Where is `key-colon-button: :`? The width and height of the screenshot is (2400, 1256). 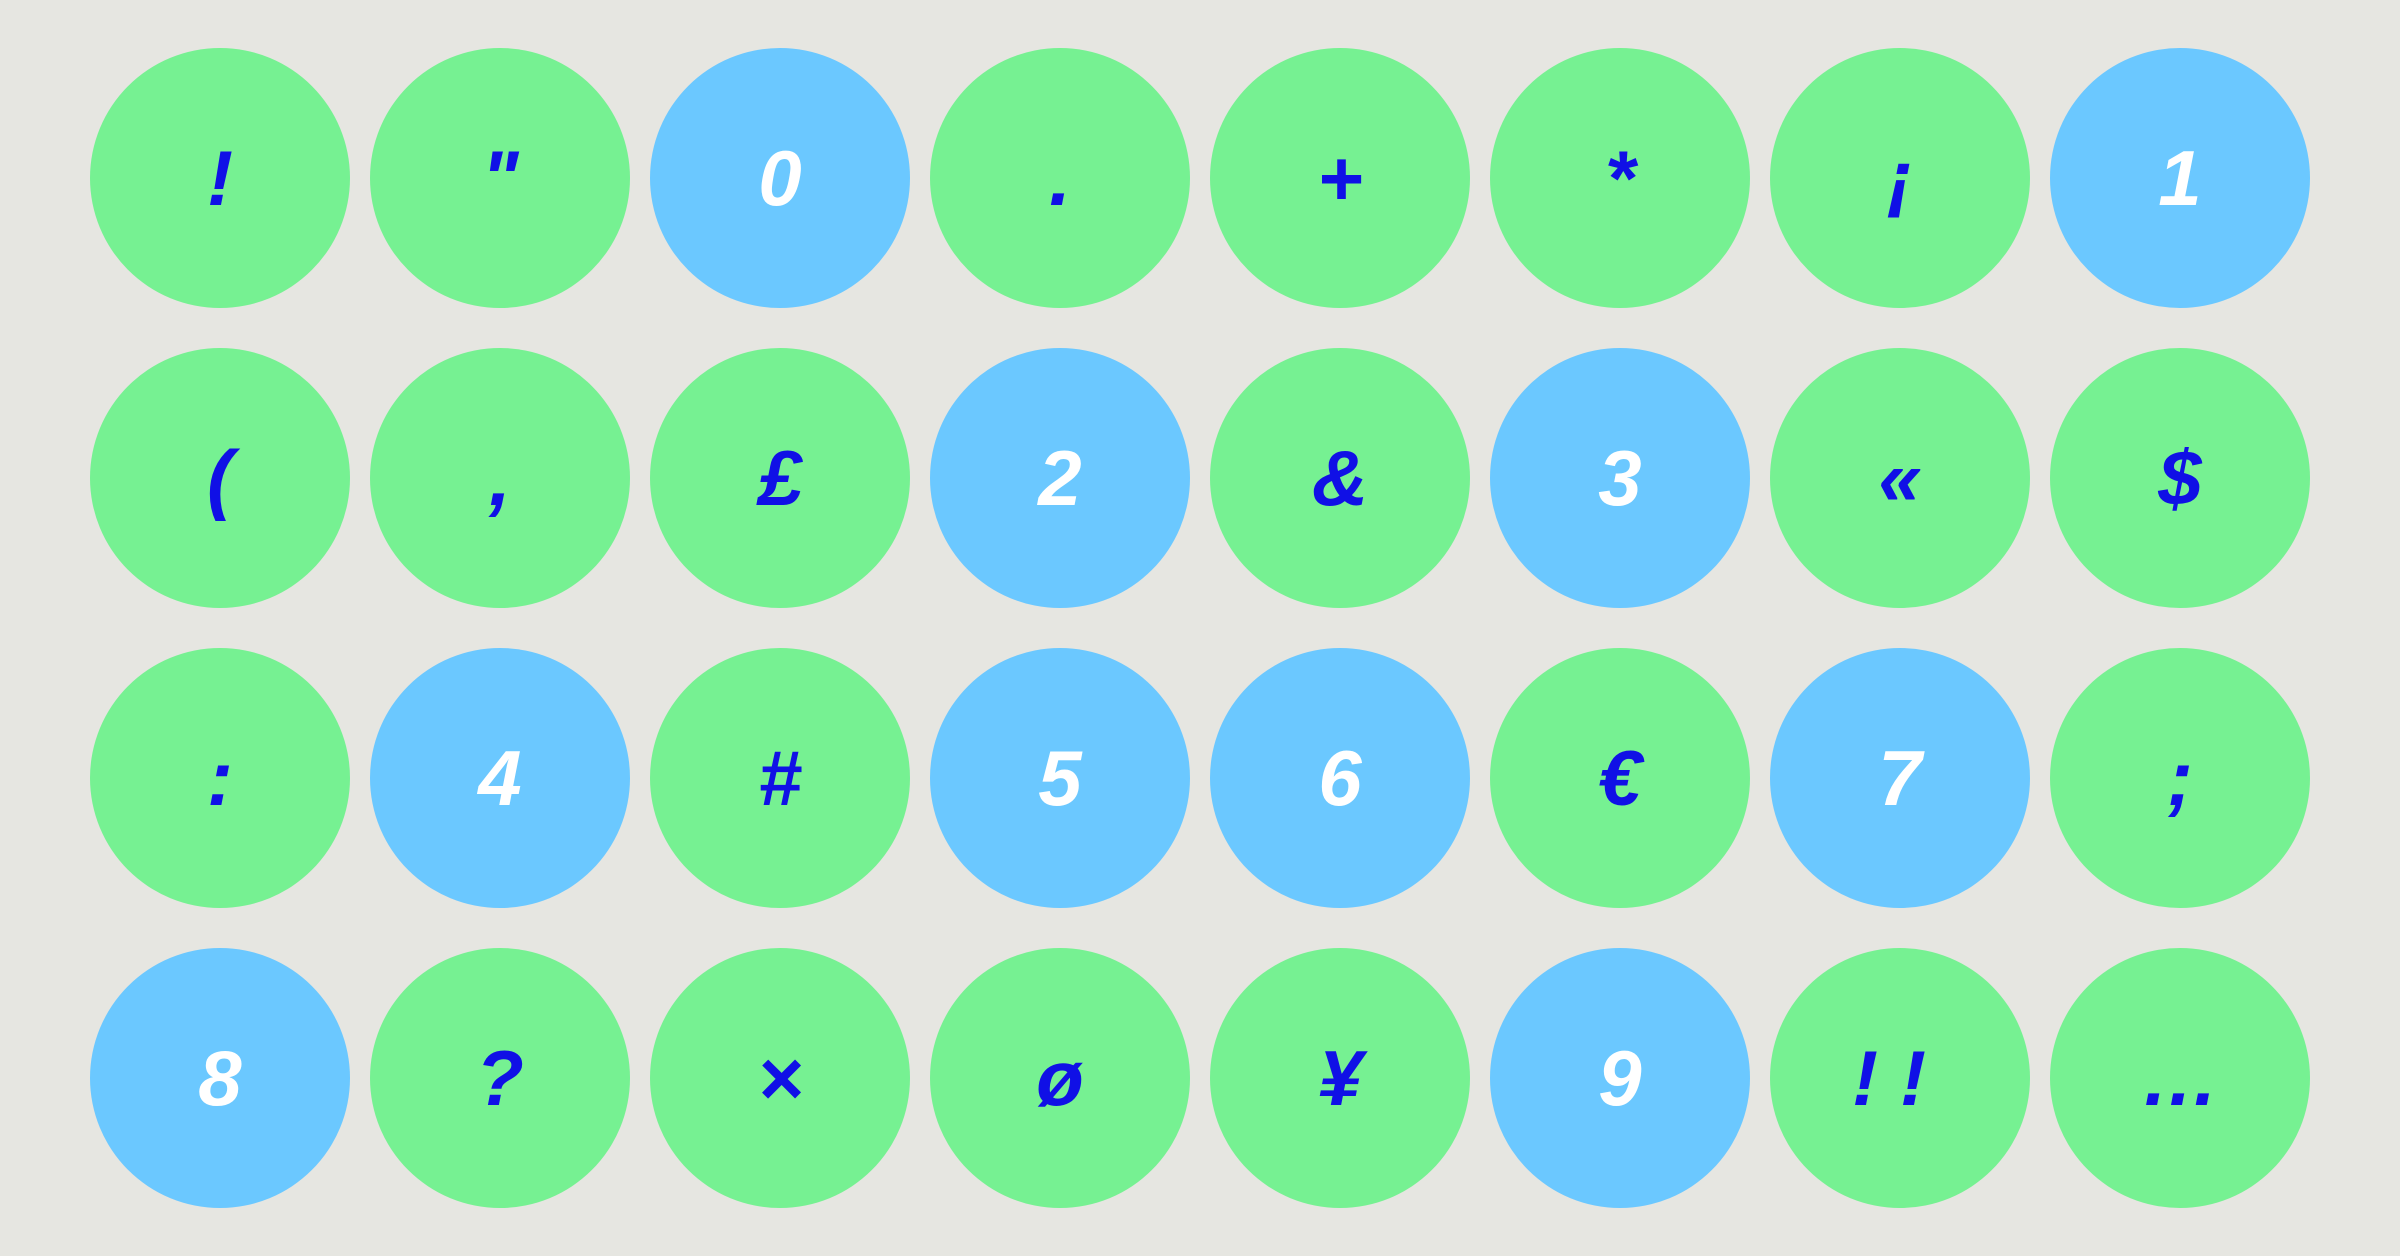 key-colon-button: : is located at coordinates (220, 778).